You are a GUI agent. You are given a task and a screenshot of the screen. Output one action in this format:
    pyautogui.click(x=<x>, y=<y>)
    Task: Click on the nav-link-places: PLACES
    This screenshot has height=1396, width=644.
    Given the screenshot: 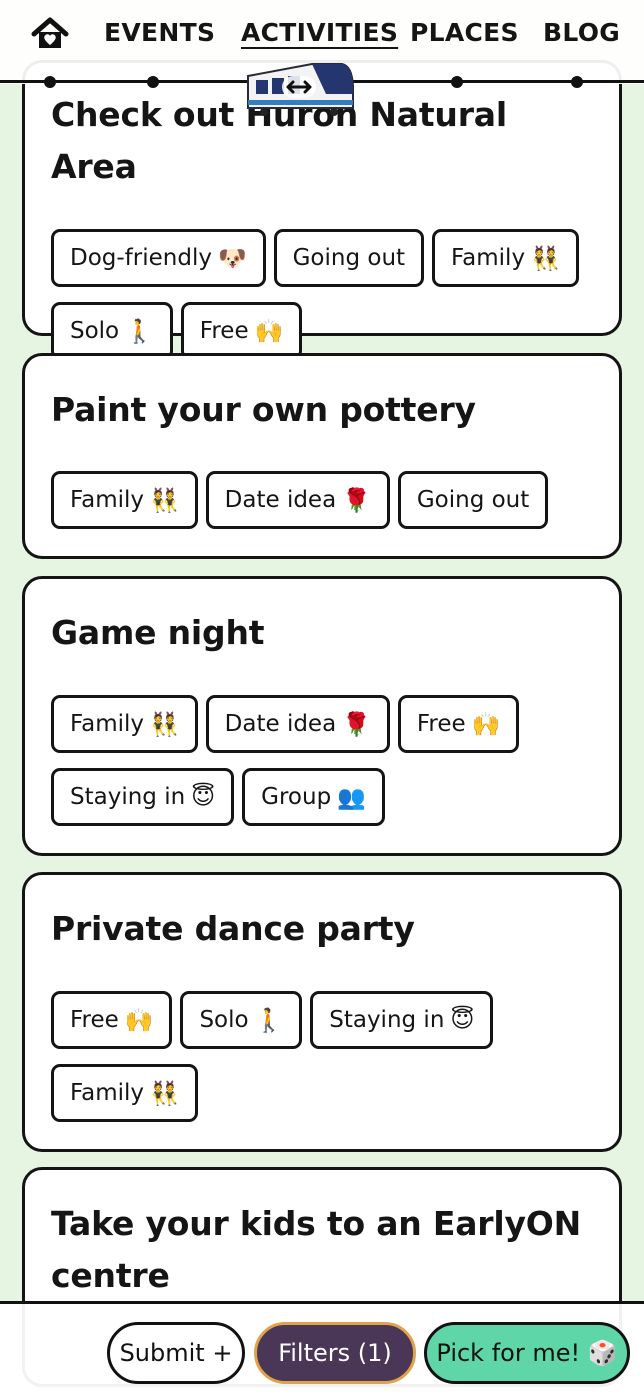 What is the action you would take?
    pyautogui.click(x=464, y=32)
    